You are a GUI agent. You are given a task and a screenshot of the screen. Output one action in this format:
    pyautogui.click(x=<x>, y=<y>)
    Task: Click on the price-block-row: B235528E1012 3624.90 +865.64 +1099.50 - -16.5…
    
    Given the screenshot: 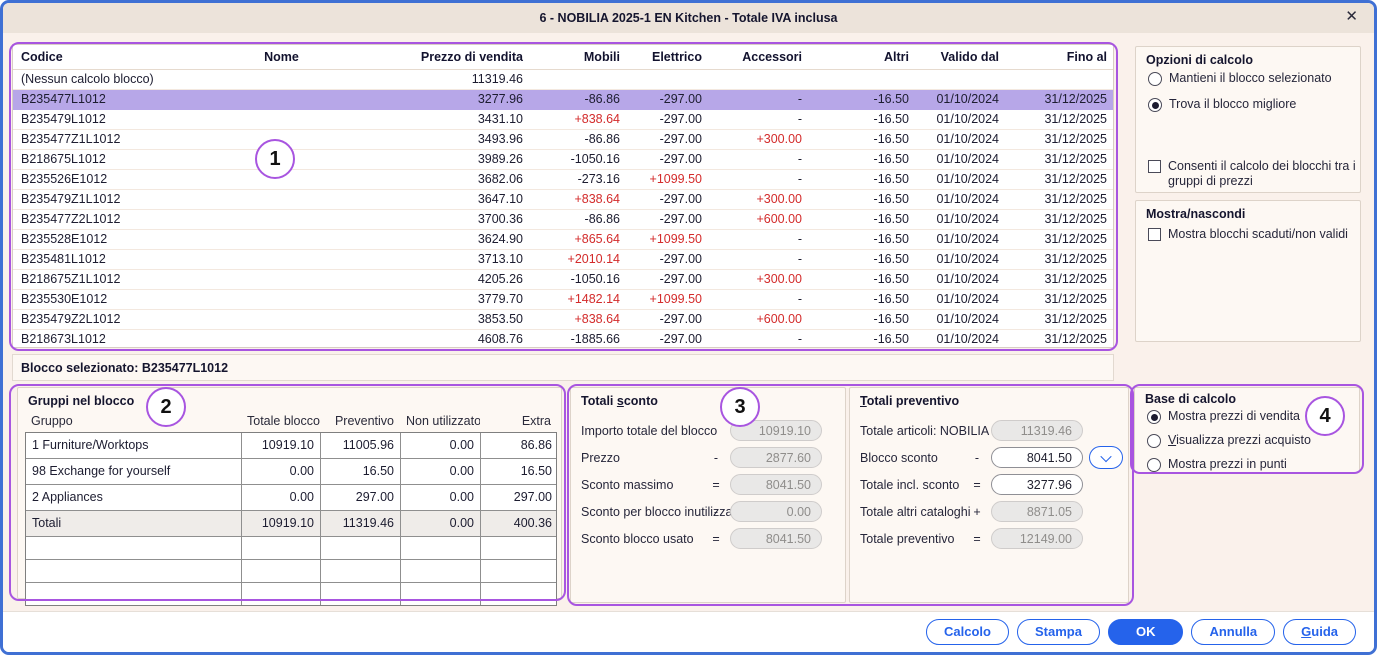 What is the action you would take?
    pyautogui.click(x=563, y=240)
    